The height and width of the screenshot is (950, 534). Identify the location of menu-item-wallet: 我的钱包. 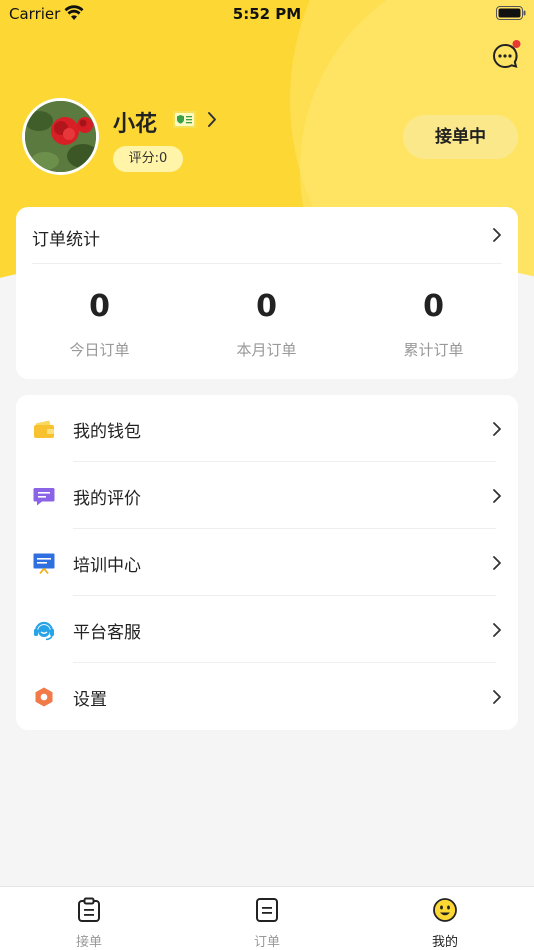
(267, 428).